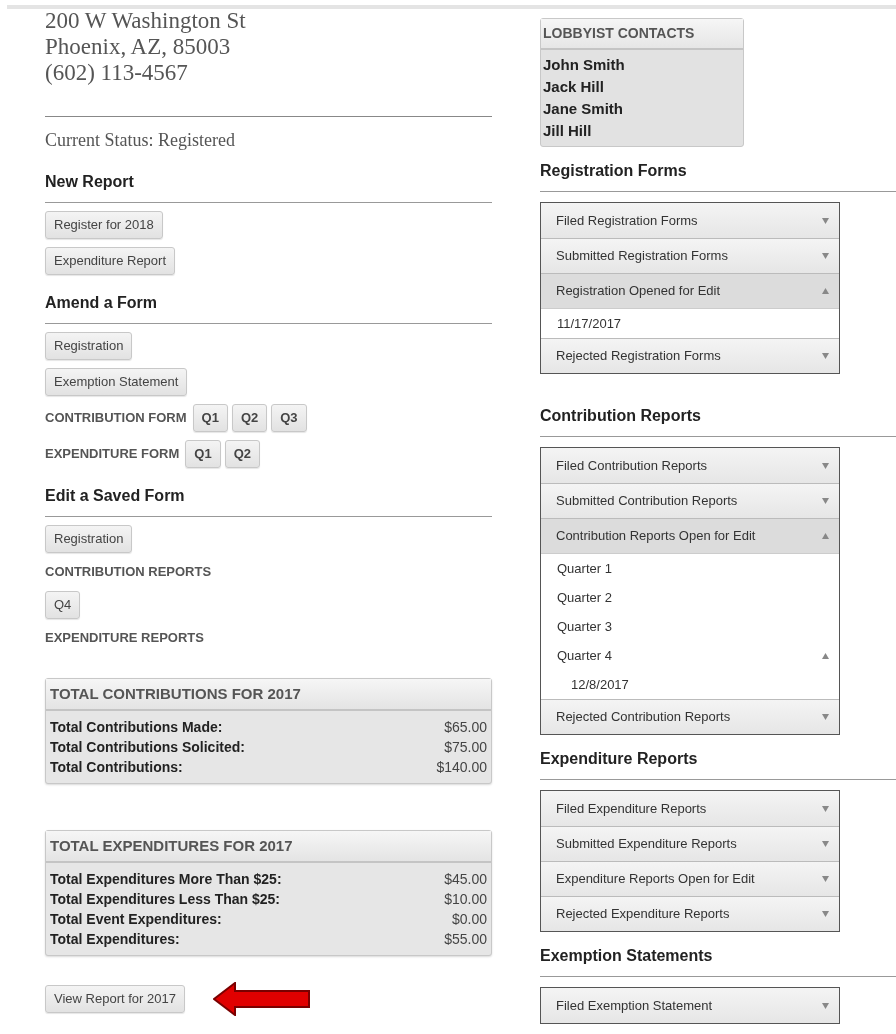  Describe the element at coordinates (621, 416) in the screenshot. I see `section-heading: Contribution Reports` at that location.